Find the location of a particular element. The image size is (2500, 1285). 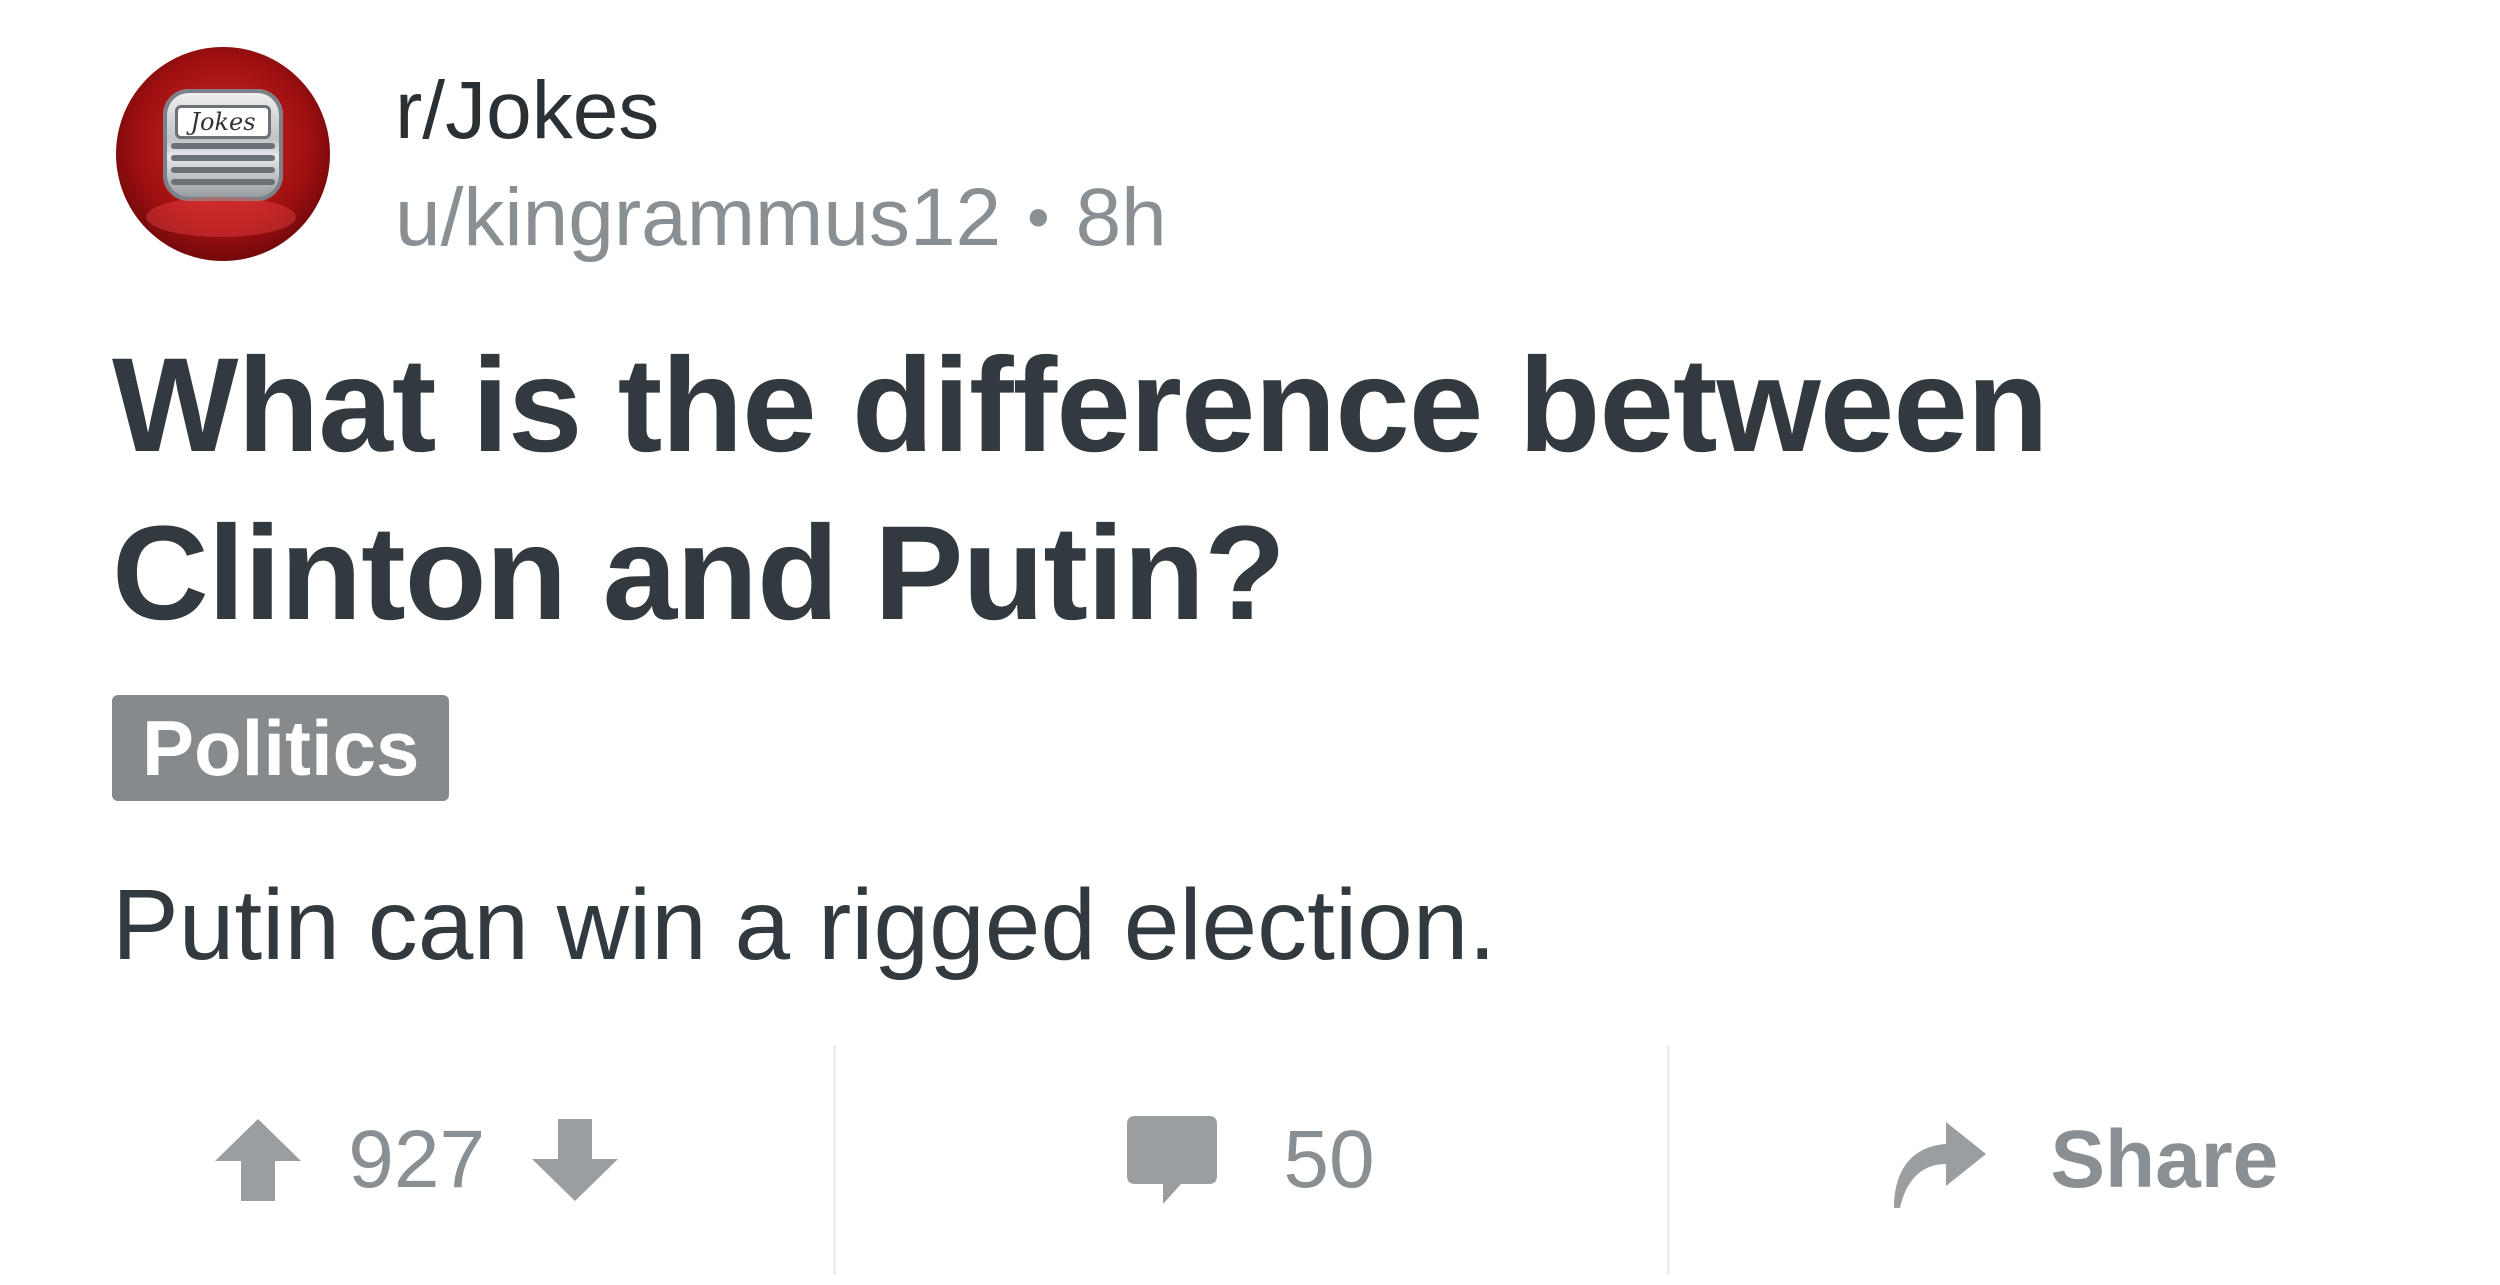

byline: u/kingrammus12 • 8h is located at coordinates (781, 217).